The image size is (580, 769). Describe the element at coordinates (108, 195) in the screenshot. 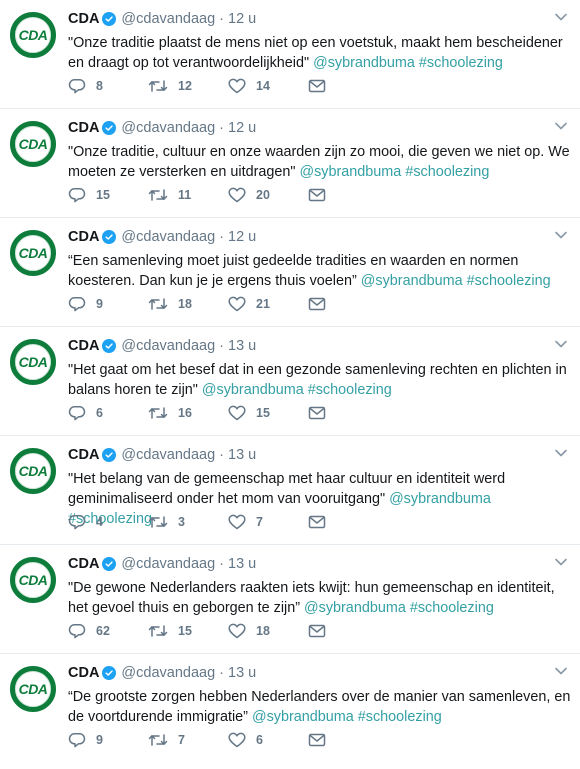

I see `reply-button: 15` at that location.